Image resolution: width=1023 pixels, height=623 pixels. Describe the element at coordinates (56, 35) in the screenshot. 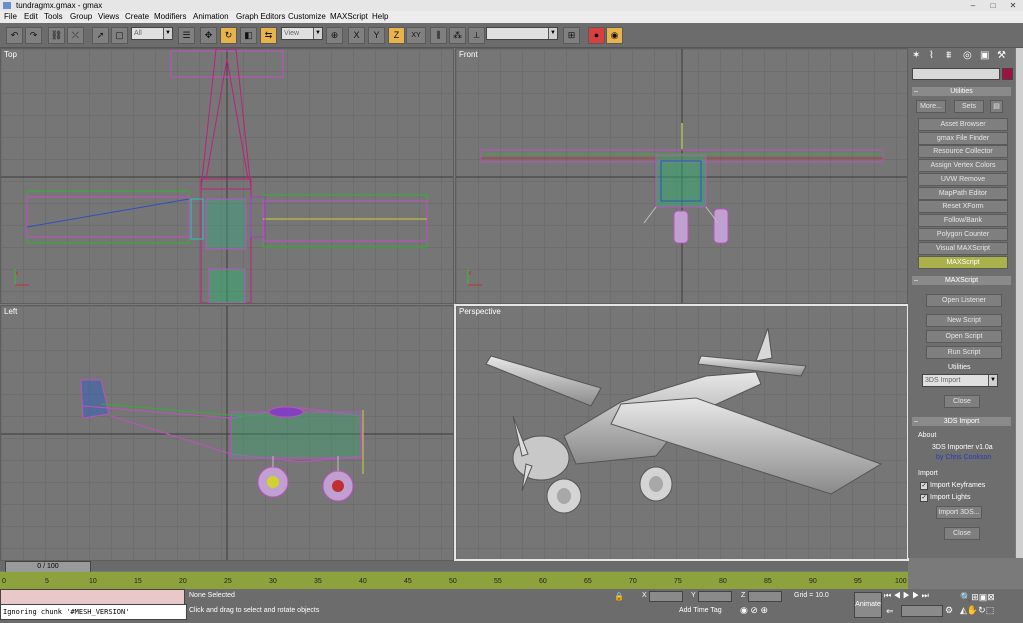

I see `select-link-icon: ⛓` at that location.